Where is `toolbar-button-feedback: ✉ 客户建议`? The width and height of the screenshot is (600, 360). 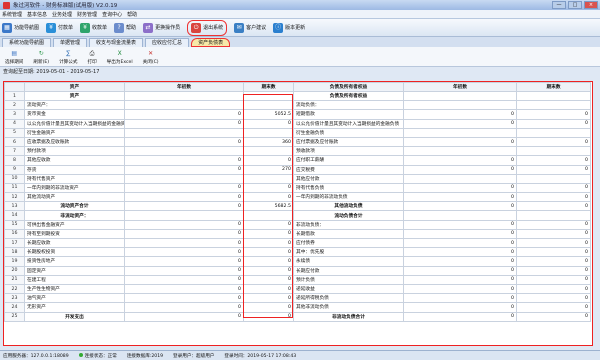
toolbar-button-feedback: ✉ 客户建议 is located at coordinates (250, 27).